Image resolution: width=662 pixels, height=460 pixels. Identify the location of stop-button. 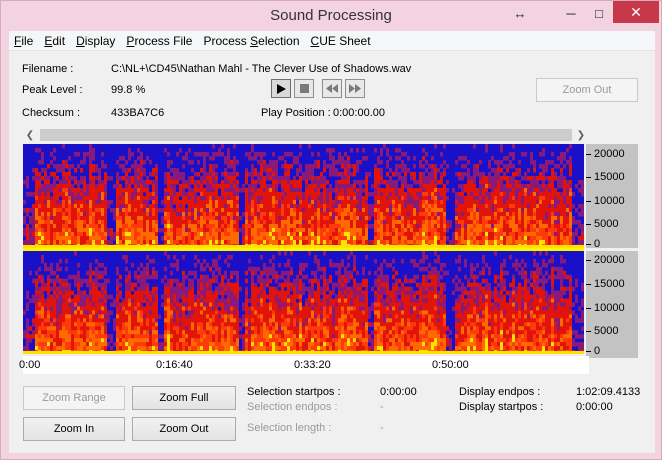
(304, 88).